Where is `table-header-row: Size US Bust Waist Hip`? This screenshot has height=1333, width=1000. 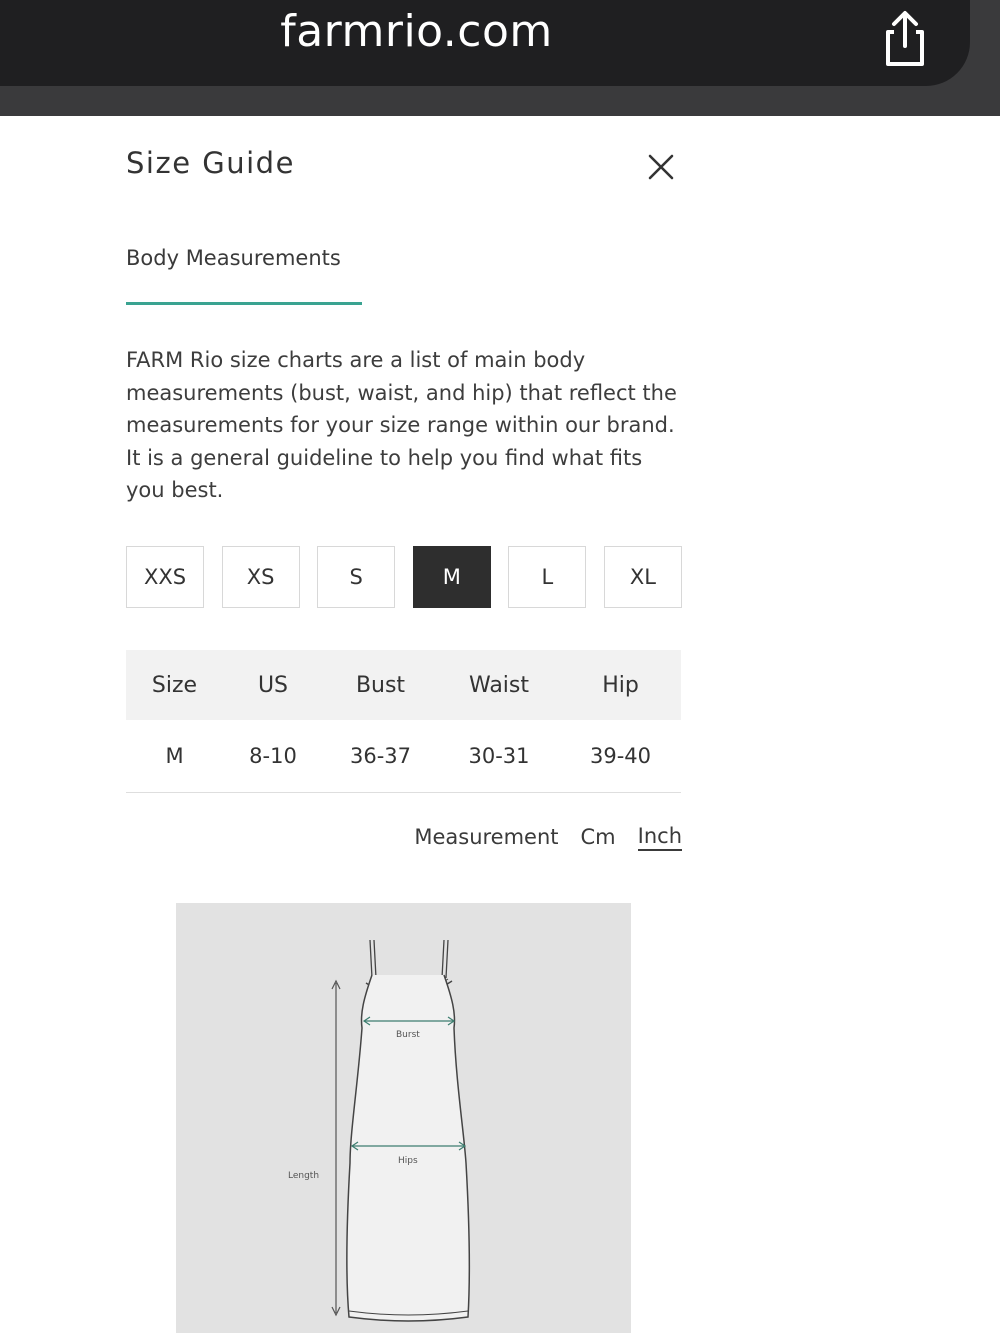 table-header-row: Size US Bust Waist Hip is located at coordinates (403, 685).